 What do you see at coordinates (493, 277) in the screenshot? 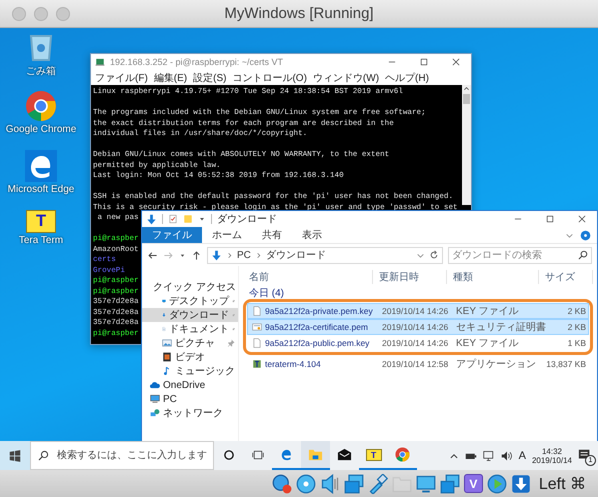
I see `column-header: 種類` at bounding box center [493, 277].